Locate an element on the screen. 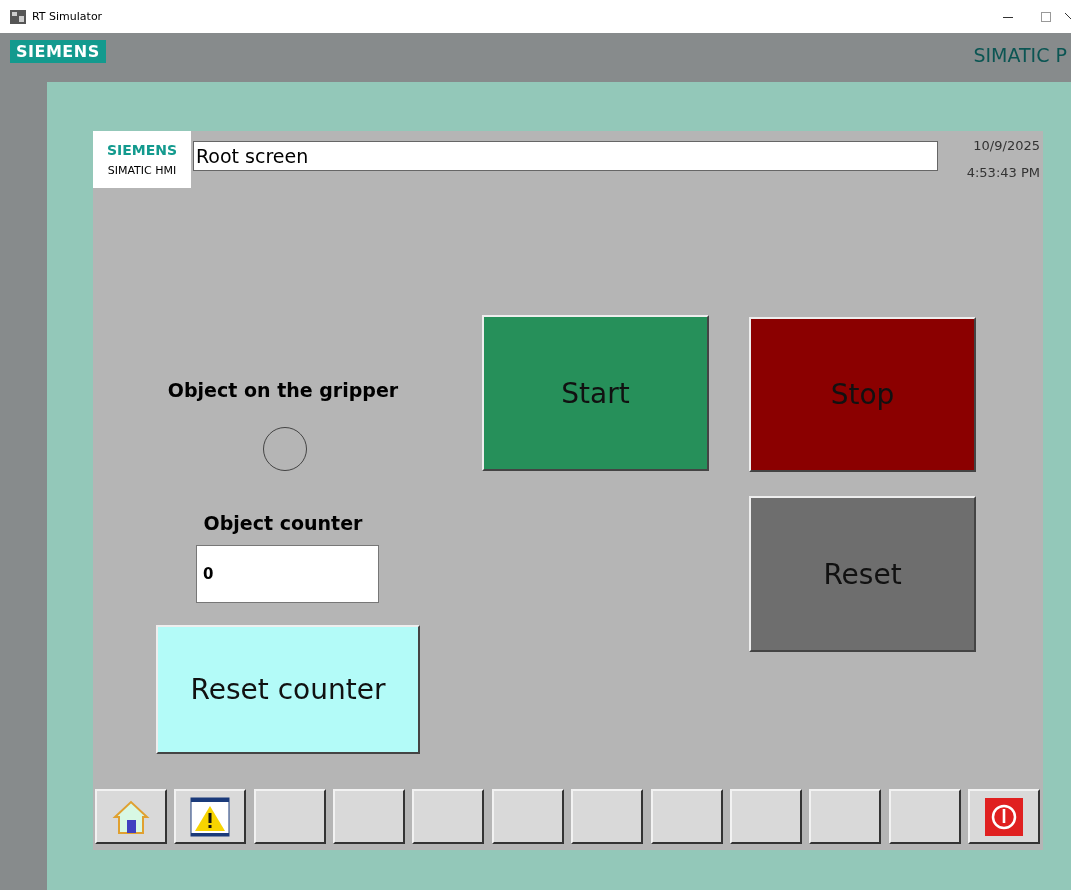 Image resolution: width=1071 pixels, height=890 pixels. power-icon is located at coordinates (1003, 816).